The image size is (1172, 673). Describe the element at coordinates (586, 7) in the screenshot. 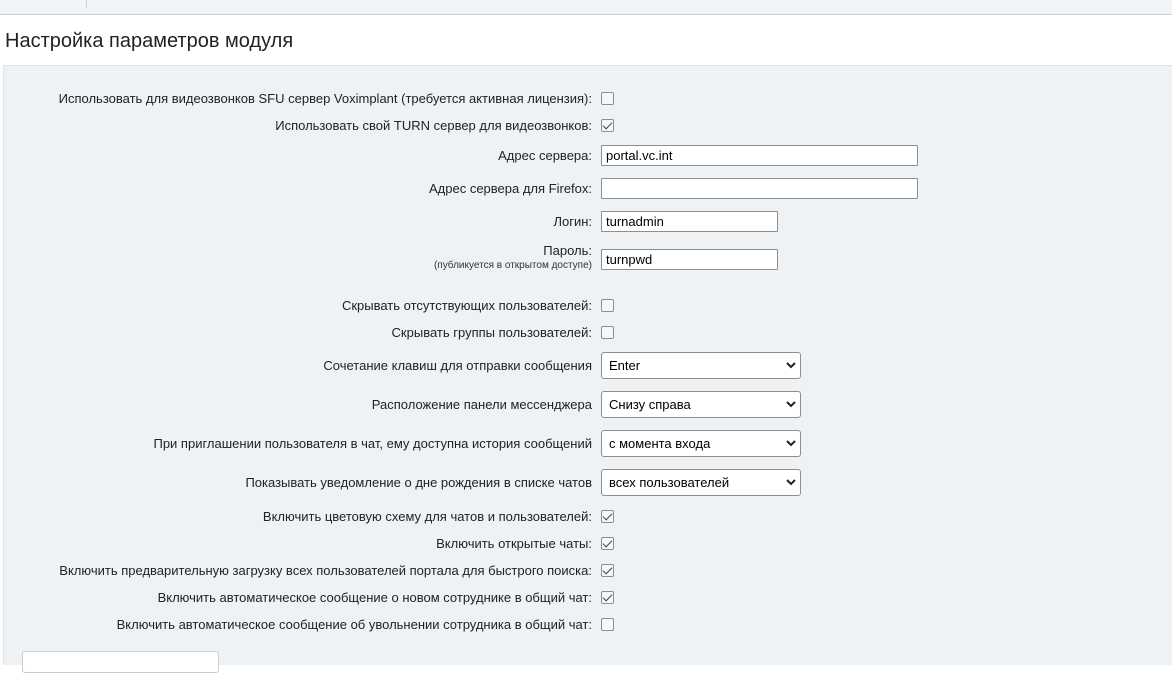

I see `top-toolbar` at that location.